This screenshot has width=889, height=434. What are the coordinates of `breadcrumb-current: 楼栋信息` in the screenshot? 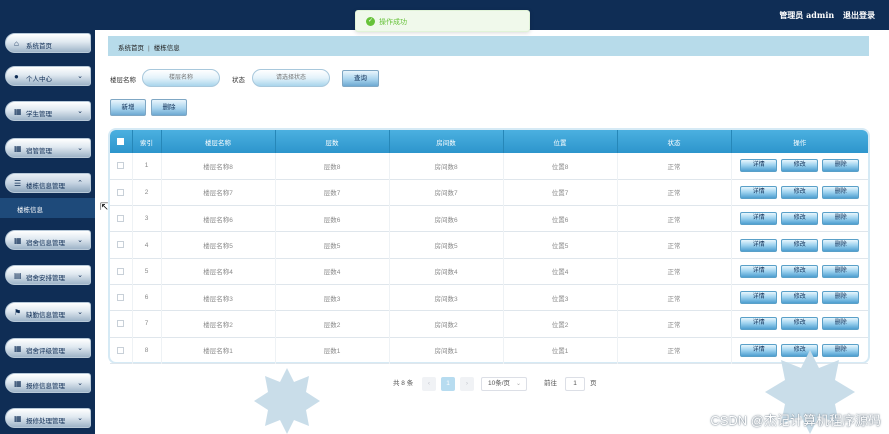 It's located at (166, 48).